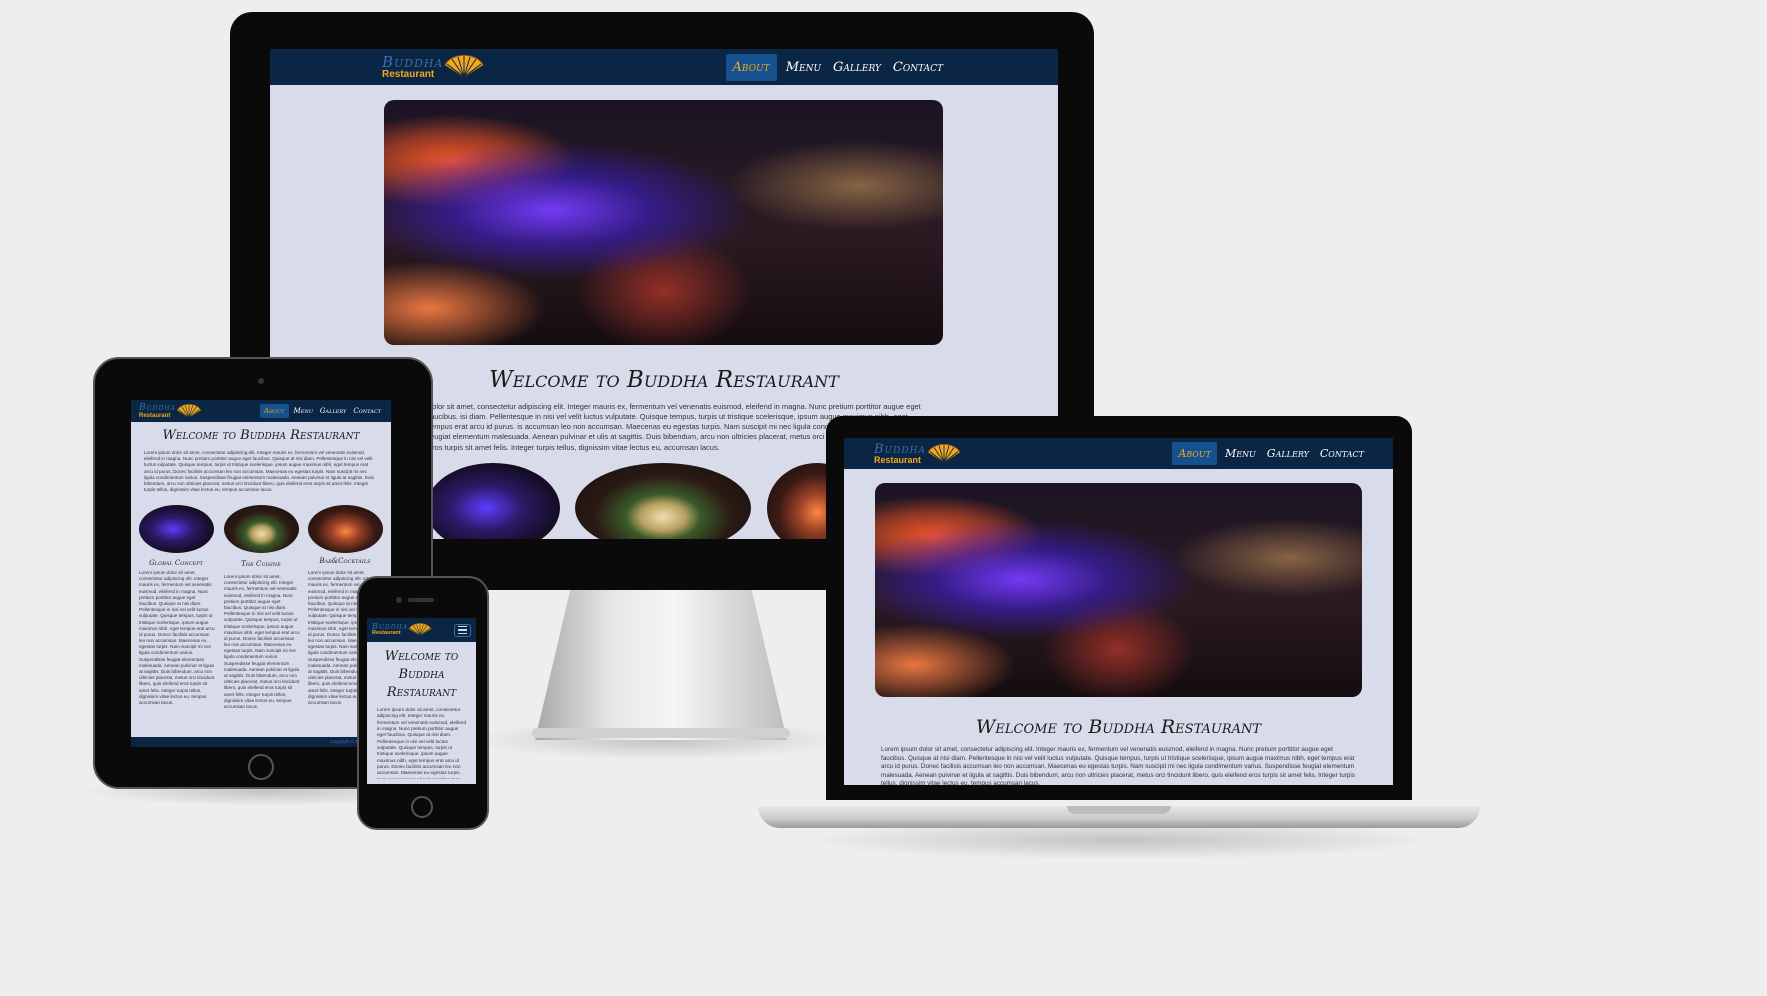 The image size is (1767, 996). What do you see at coordinates (462, 630) in the screenshot?
I see `hamburger-menu-icon` at bounding box center [462, 630].